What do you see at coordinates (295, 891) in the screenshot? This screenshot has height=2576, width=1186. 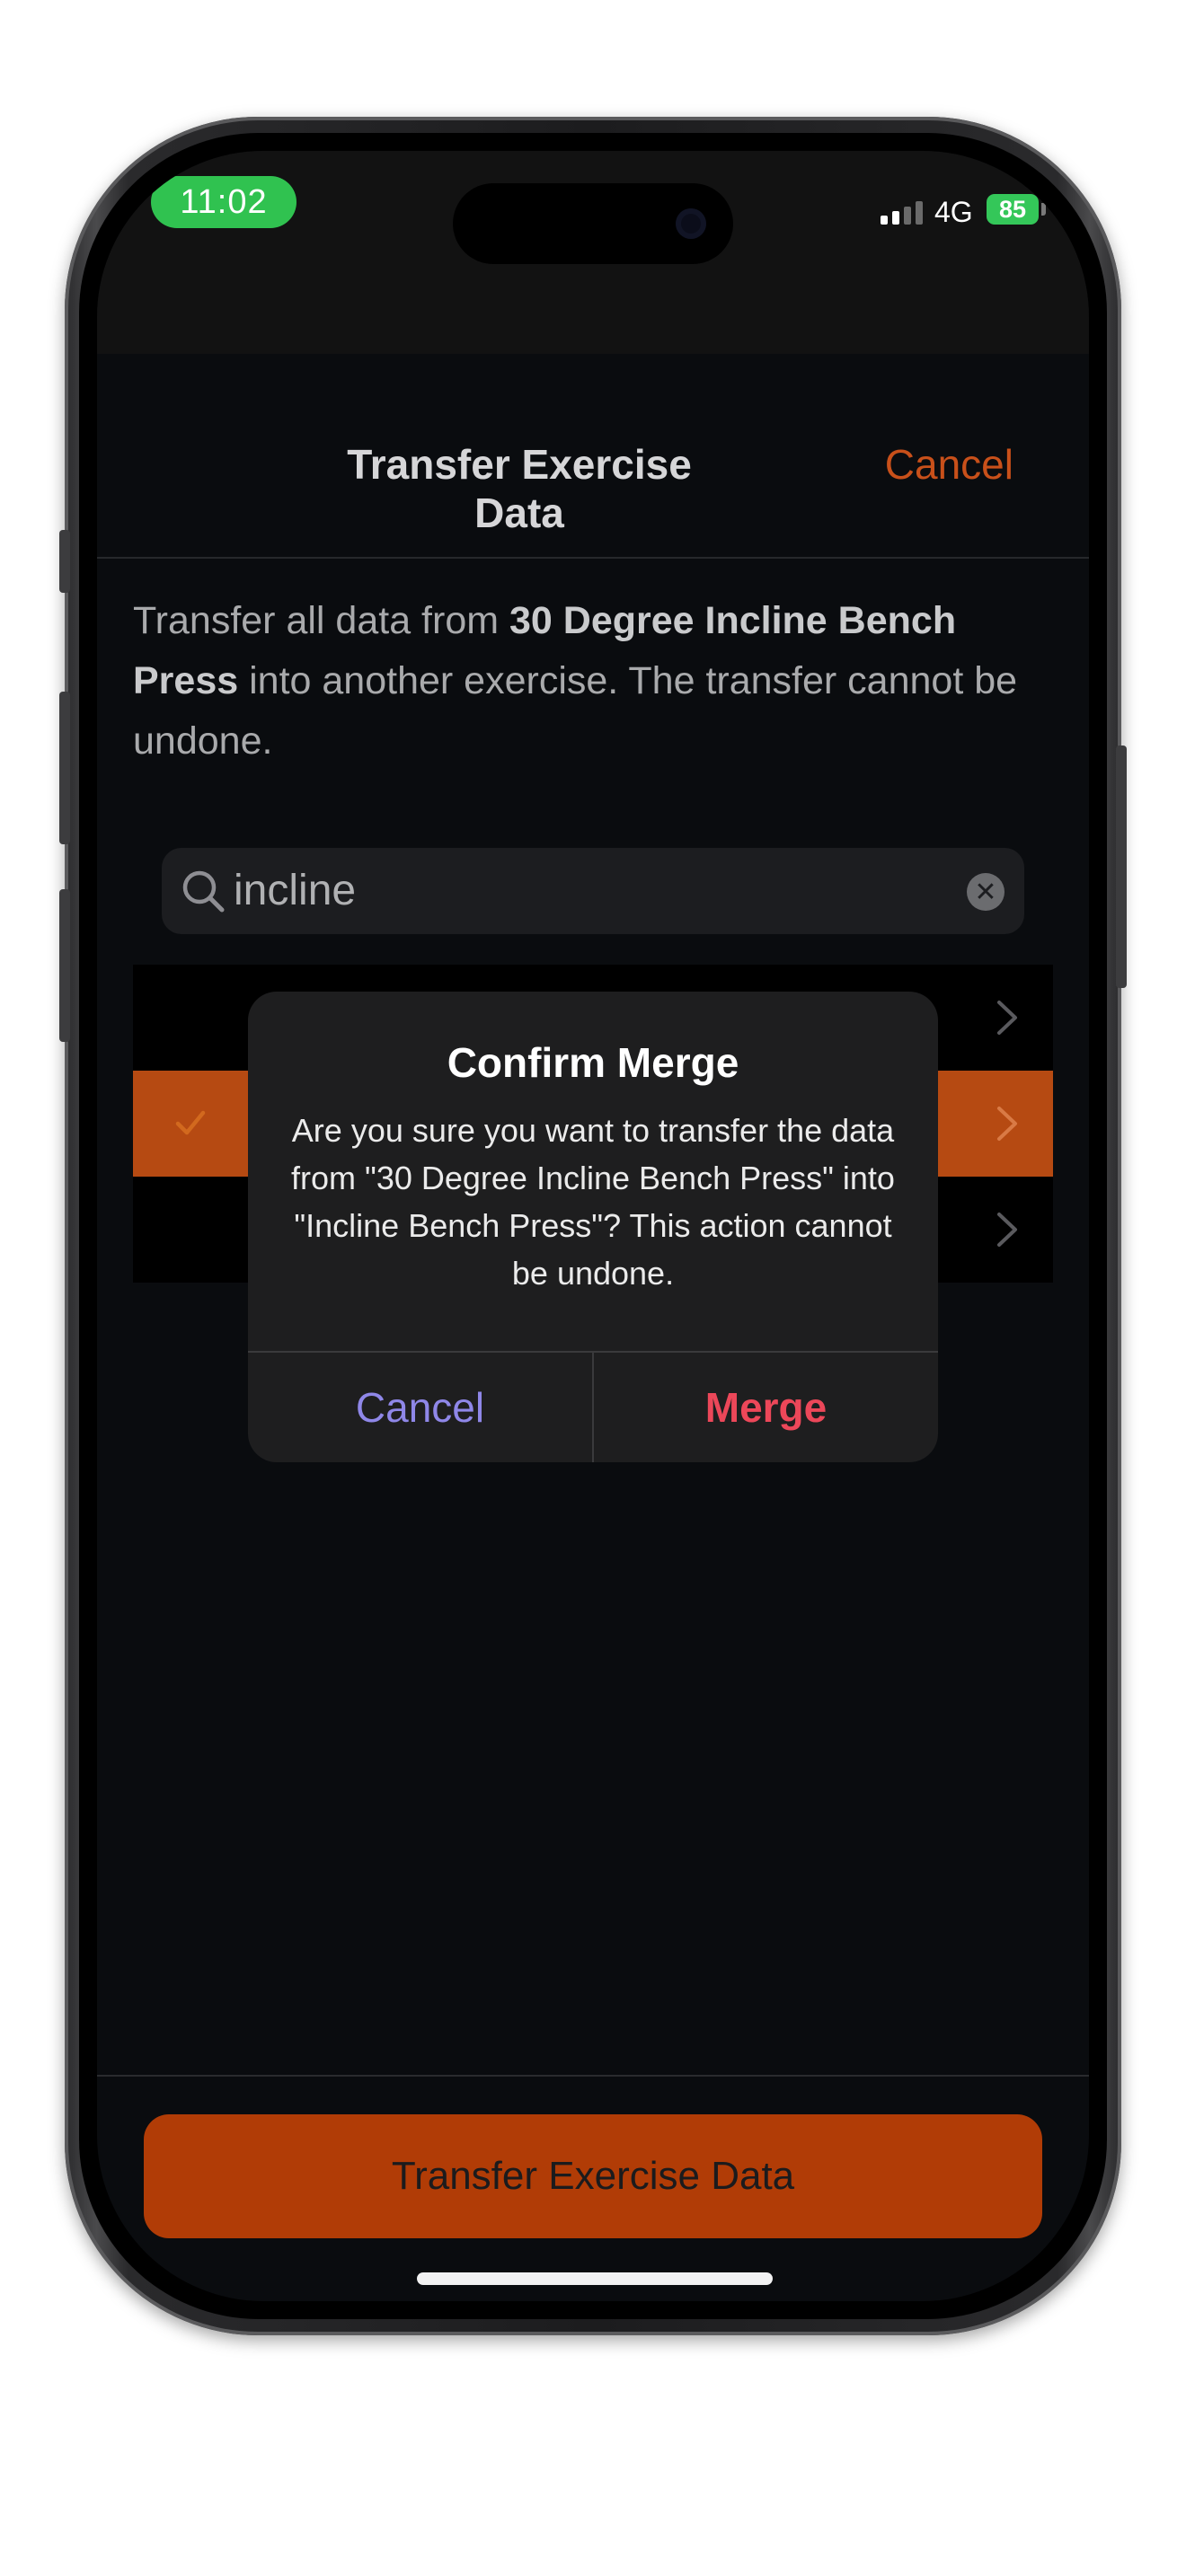 I see `search-input: incline` at bounding box center [295, 891].